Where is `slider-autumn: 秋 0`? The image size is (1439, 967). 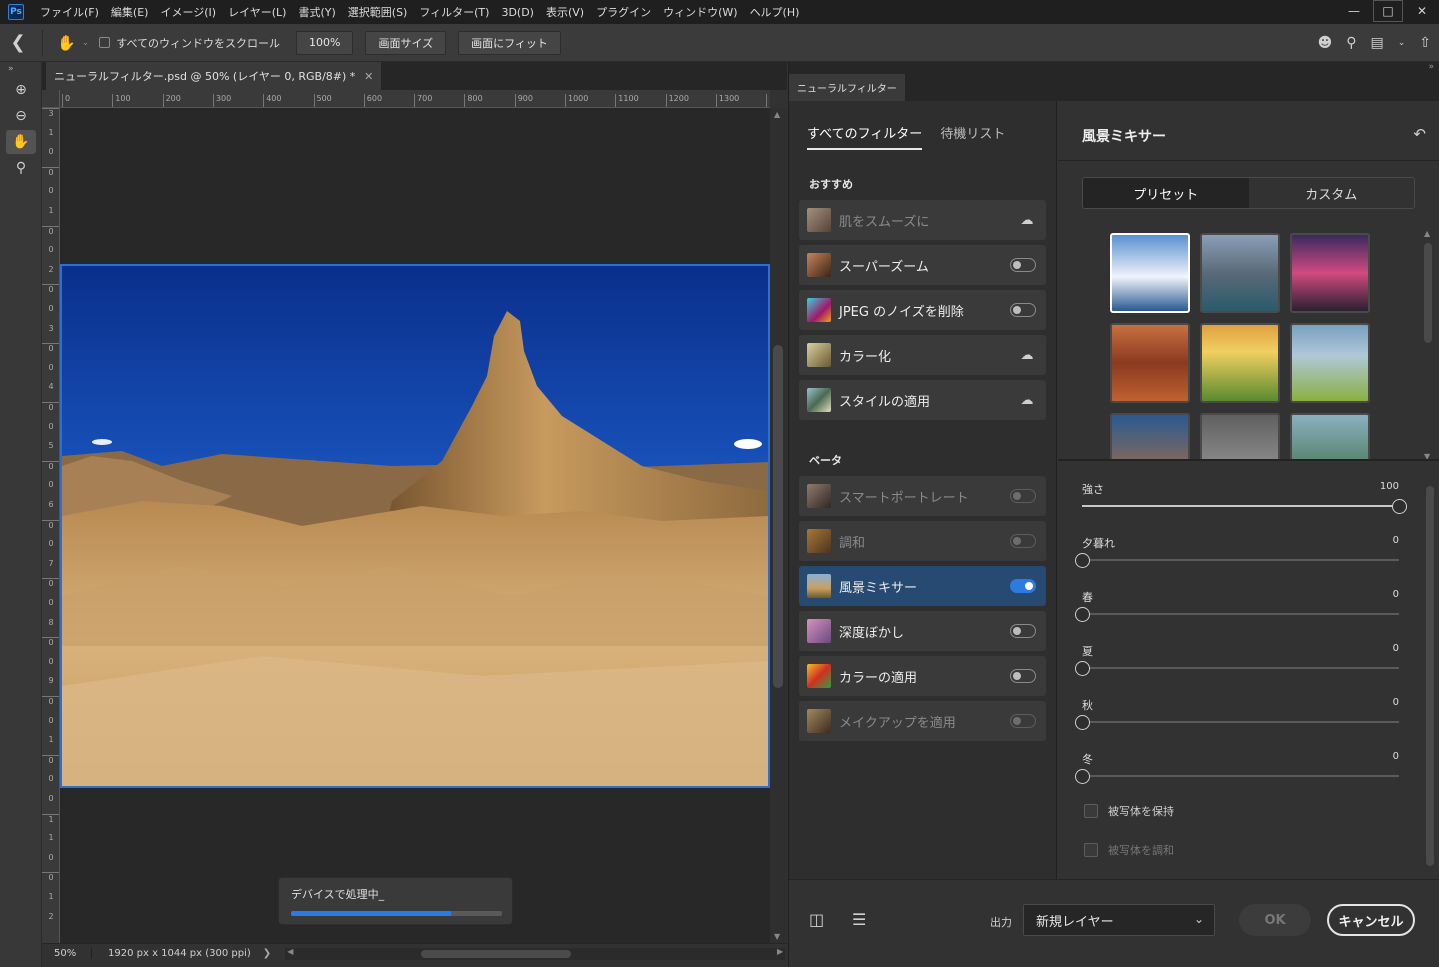 slider-autumn: 秋 0 is located at coordinates (1237, 716).